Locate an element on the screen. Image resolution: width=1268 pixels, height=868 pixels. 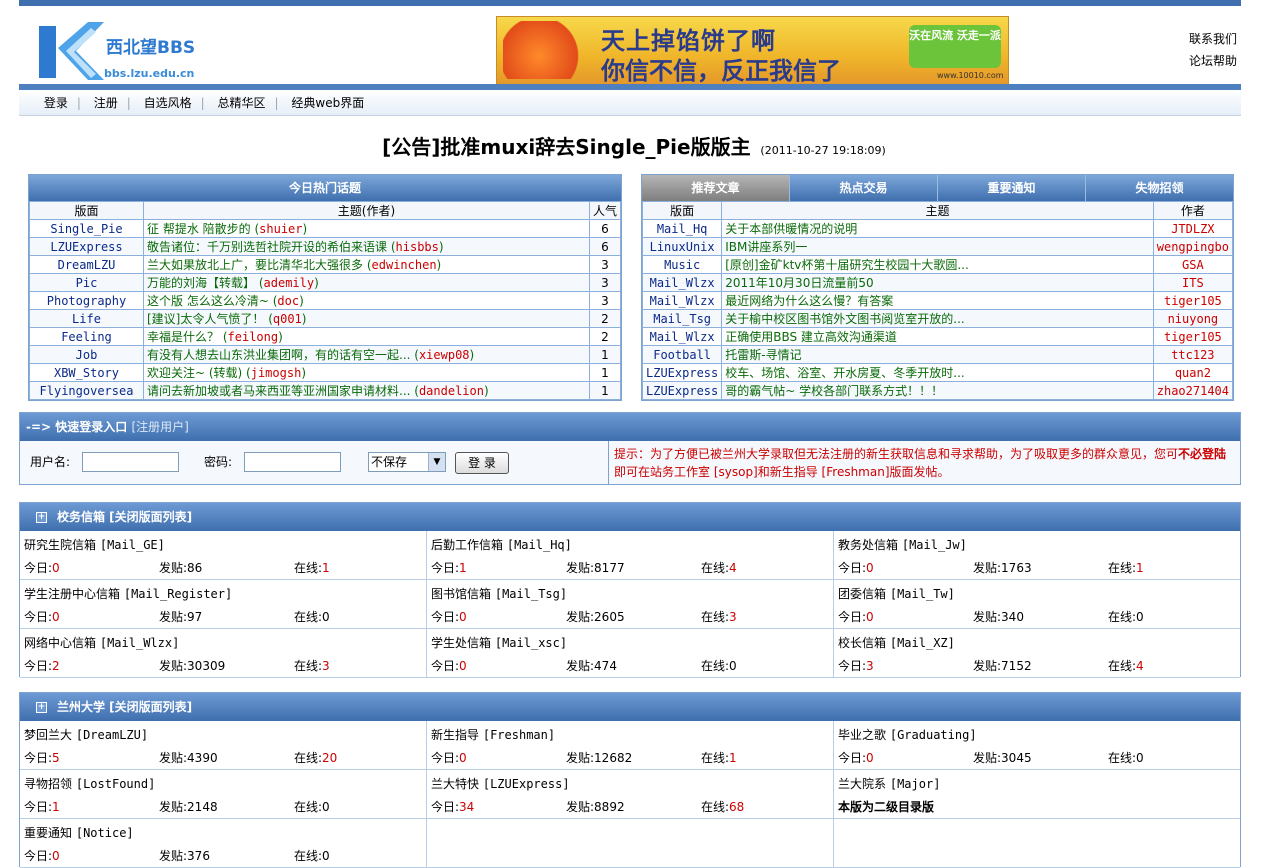
save-login-select: 不保存 ▼ is located at coordinates (407, 462).